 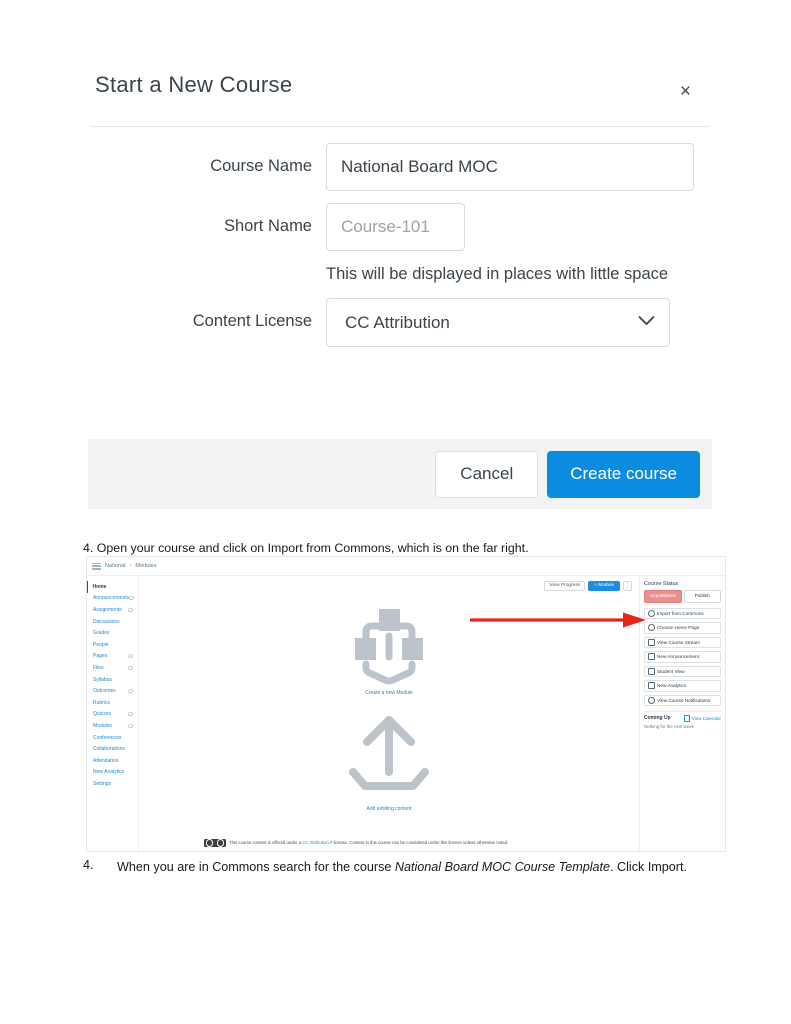 I want to click on sidebar-item-quizzes: Quizzes, so click(x=112, y=715).